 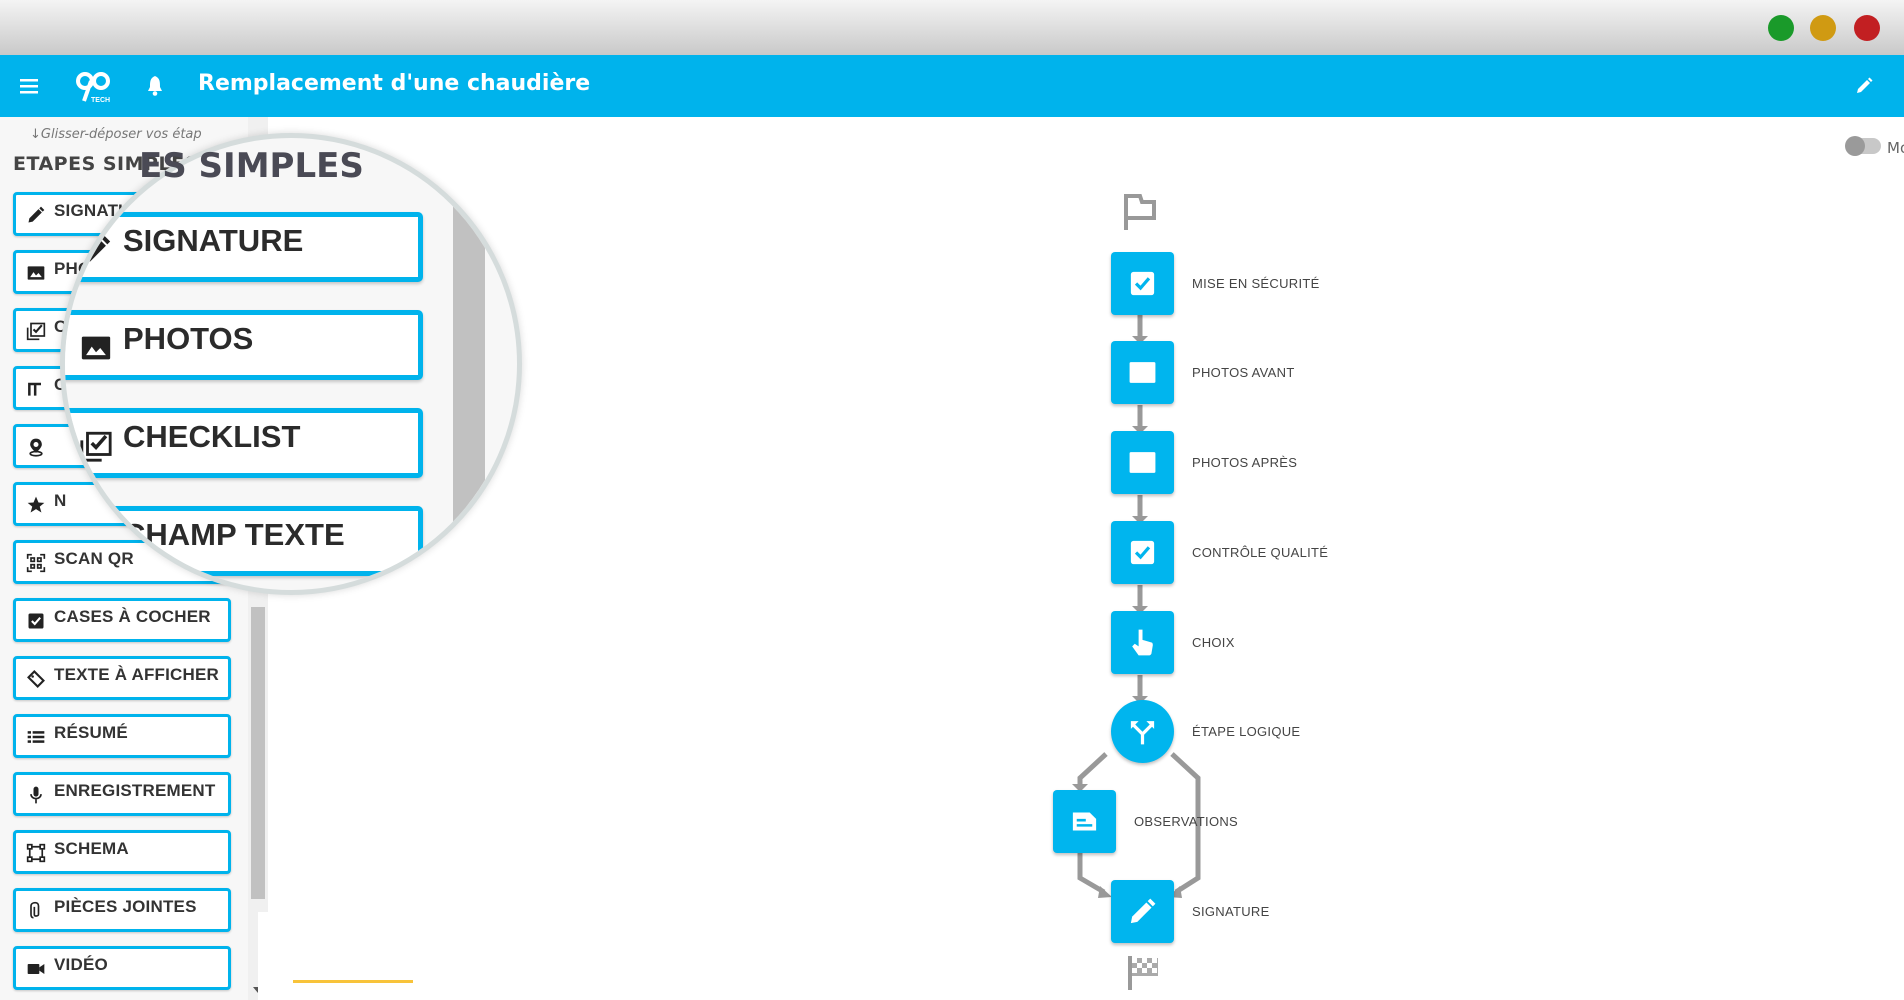 I want to click on hand-pointer-icon, so click(x=1142, y=642).